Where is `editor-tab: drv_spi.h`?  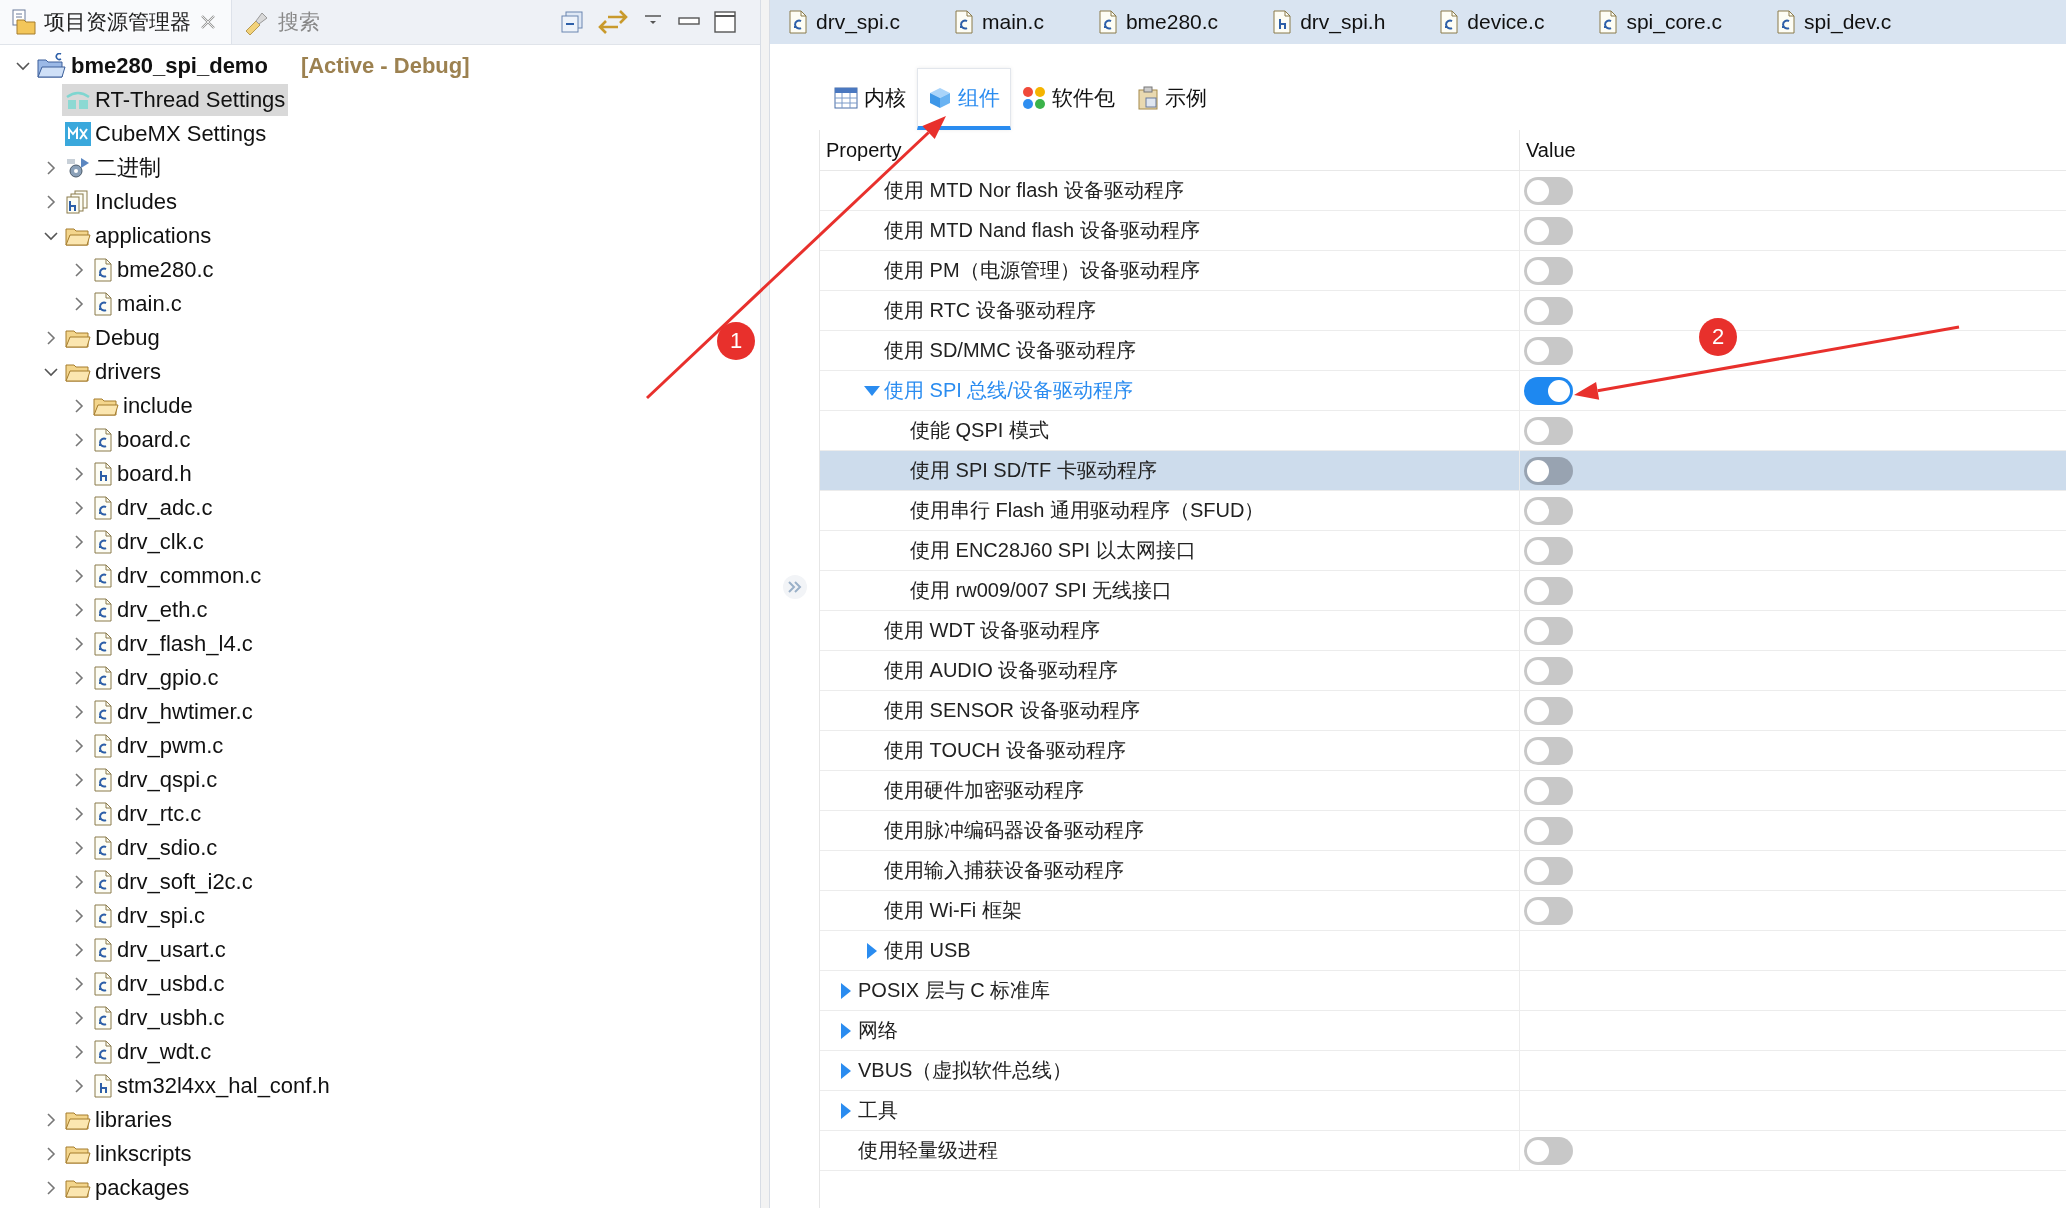 editor-tab: drv_spi.h is located at coordinates (1329, 22).